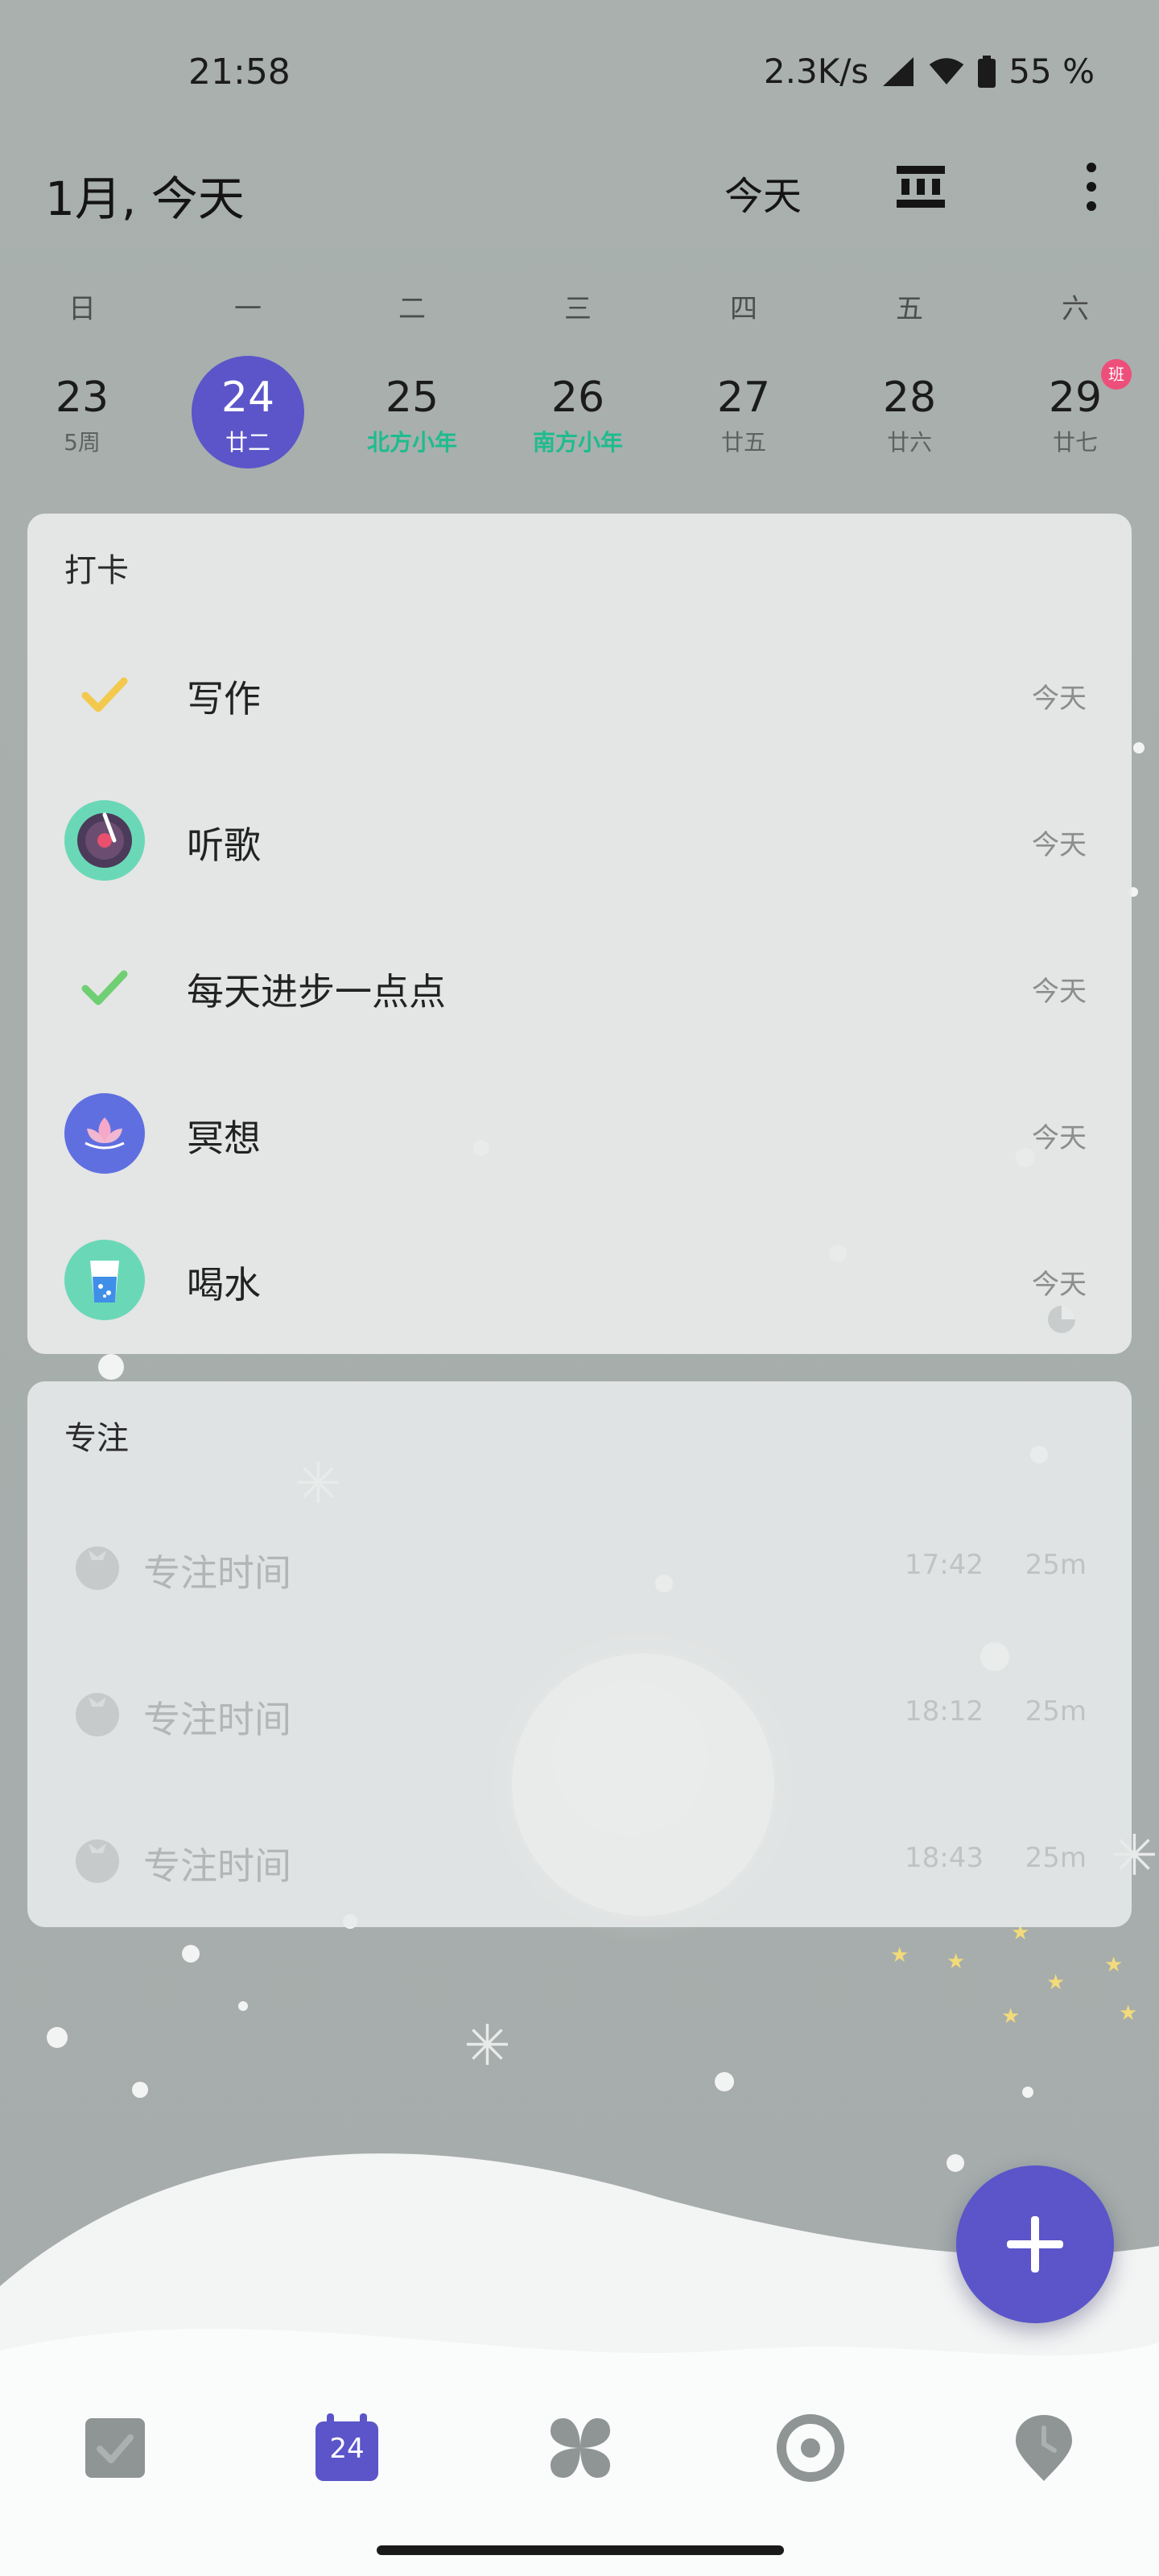 This screenshot has width=1159, height=2576. Describe the element at coordinates (247, 442) in the screenshot. I see `date-subtitle: 廿二` at that location.